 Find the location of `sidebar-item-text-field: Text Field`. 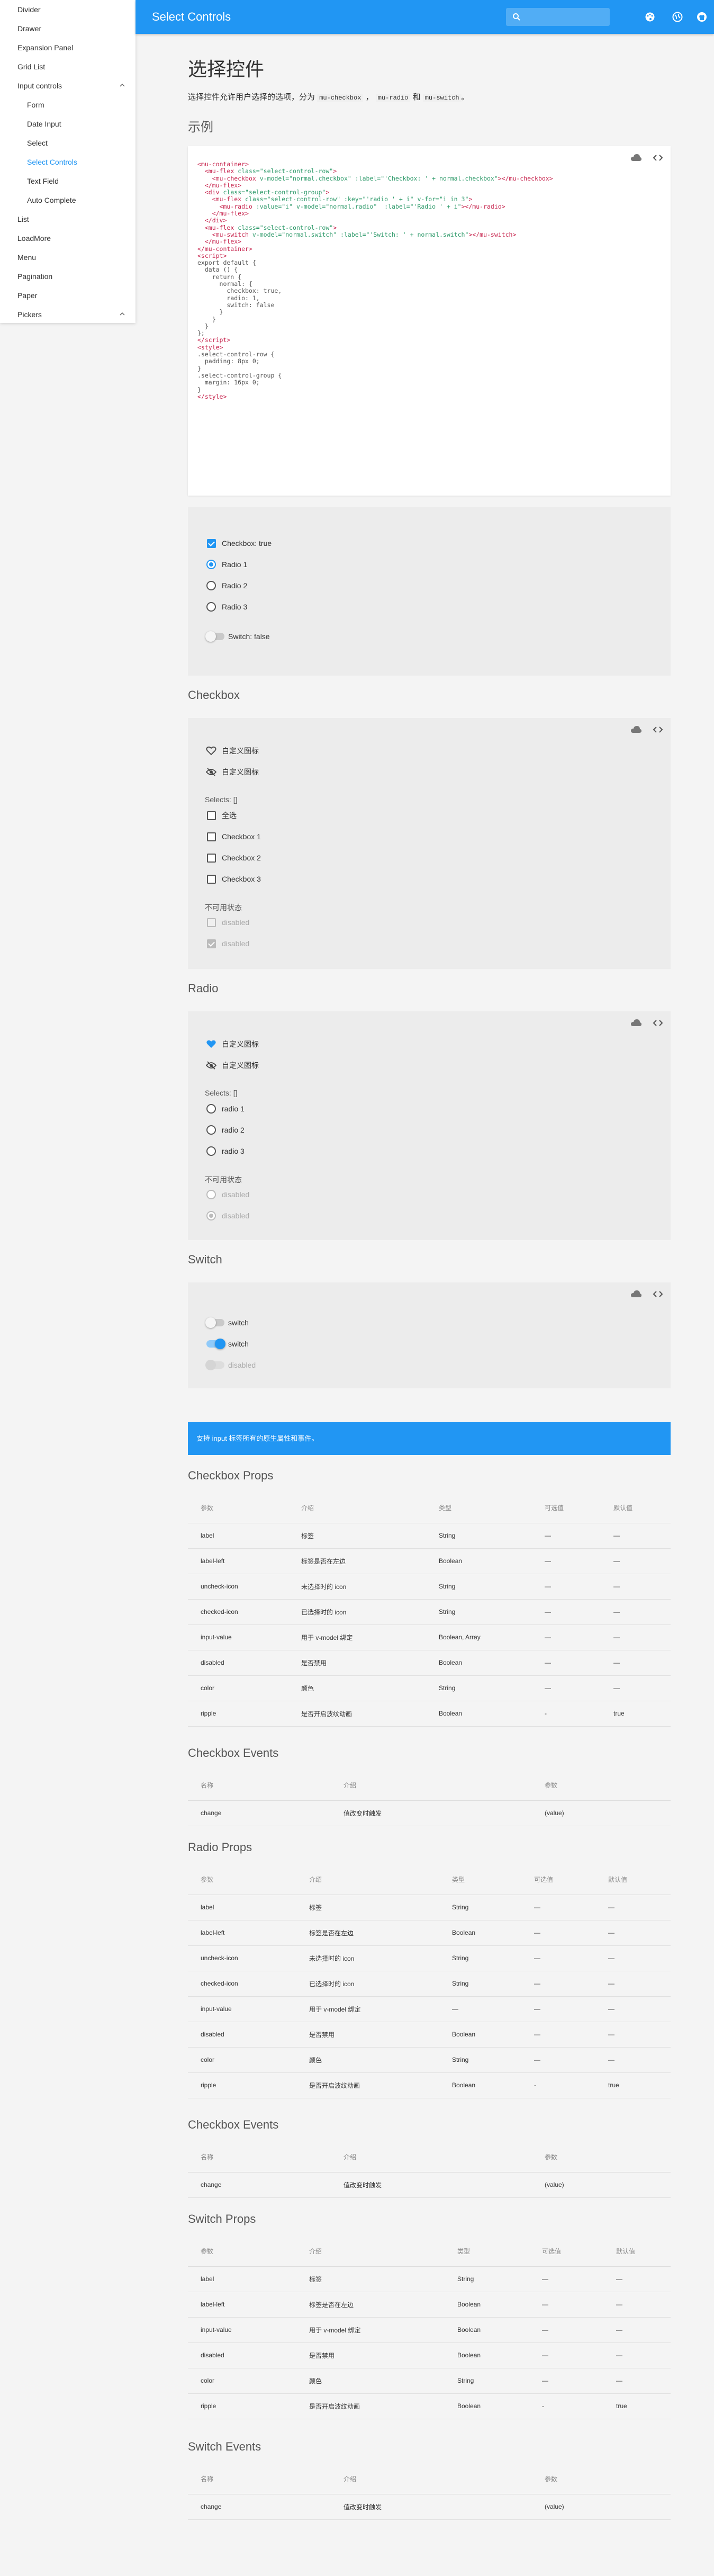

sidebar-item-text-field: Text Field is located at coordinates (67, 181).